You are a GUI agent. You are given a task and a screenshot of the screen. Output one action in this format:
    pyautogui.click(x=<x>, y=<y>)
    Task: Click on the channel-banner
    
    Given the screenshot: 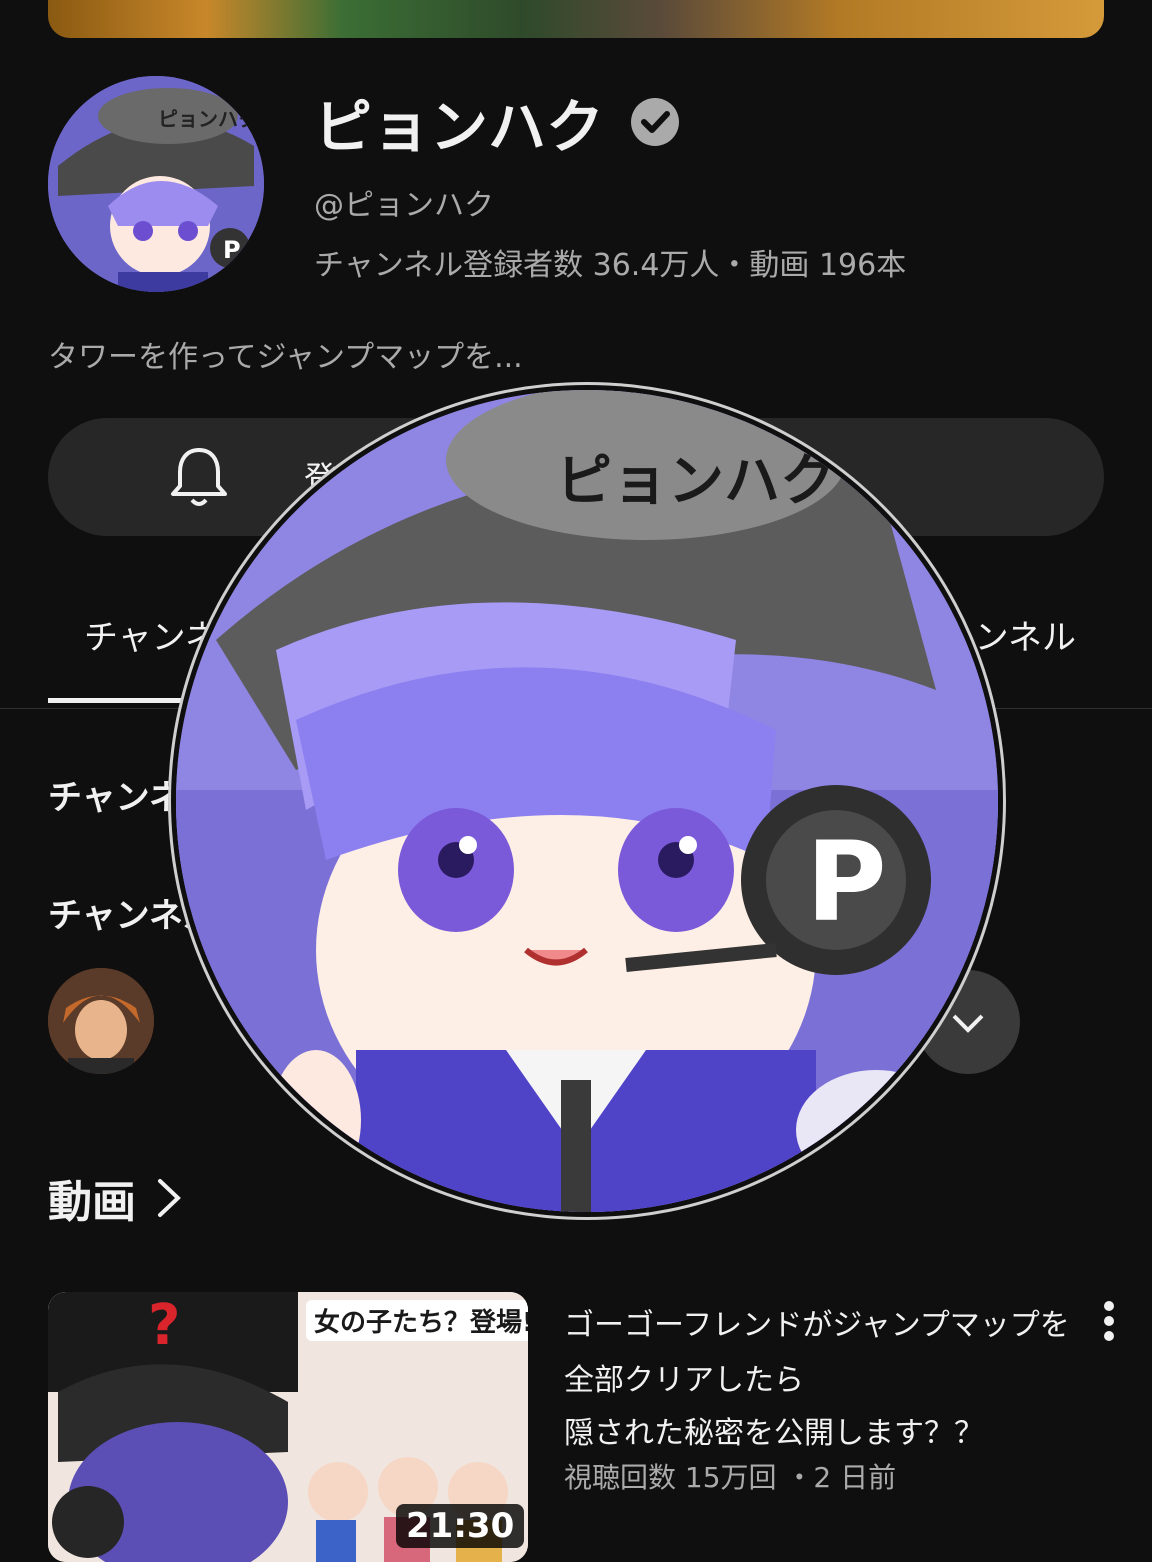 What is the action you would take?
    pyautogui.click(x=576, y=19)
    